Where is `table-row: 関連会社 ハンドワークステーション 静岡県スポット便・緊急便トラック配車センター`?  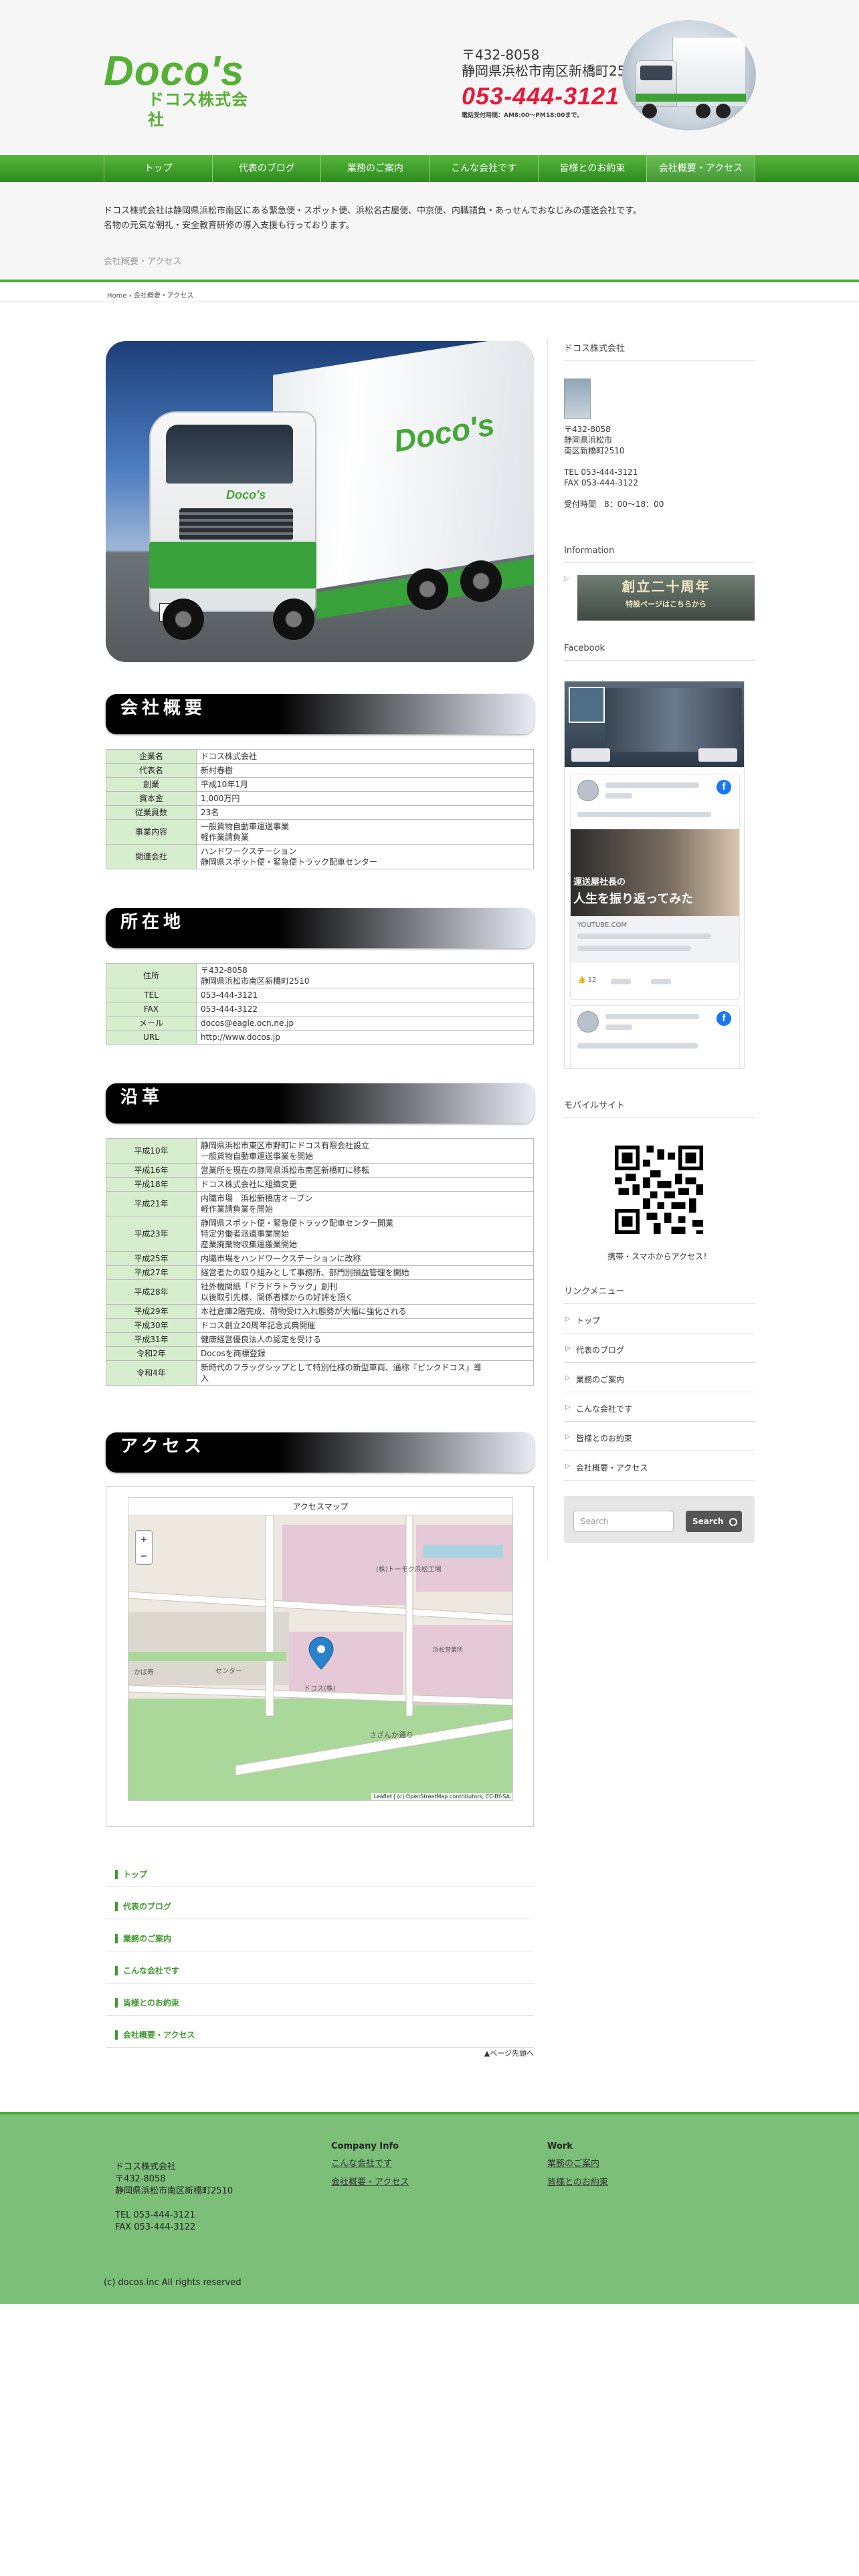
table-row: 関連会社 ハンドワークステーション 静岡県スポット便・緊急便トラック配車センター is located at coordinates (320, 856).